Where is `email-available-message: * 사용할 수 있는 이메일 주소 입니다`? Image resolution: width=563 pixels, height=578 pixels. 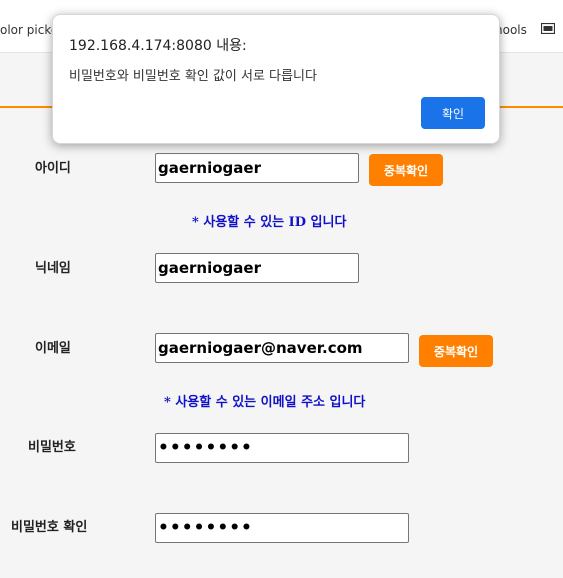 email-available-message: * 사용할 수 있는 이메일 주소 입니다 is located at coordinates (265, 402).